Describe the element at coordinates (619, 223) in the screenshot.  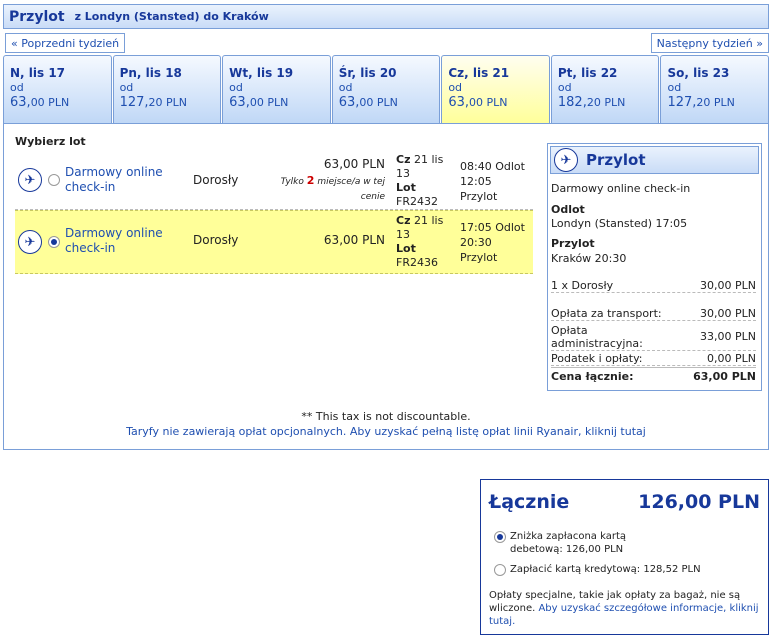
I see `summary-dep-value: Londyn (Stansted) 17:05` at that location.